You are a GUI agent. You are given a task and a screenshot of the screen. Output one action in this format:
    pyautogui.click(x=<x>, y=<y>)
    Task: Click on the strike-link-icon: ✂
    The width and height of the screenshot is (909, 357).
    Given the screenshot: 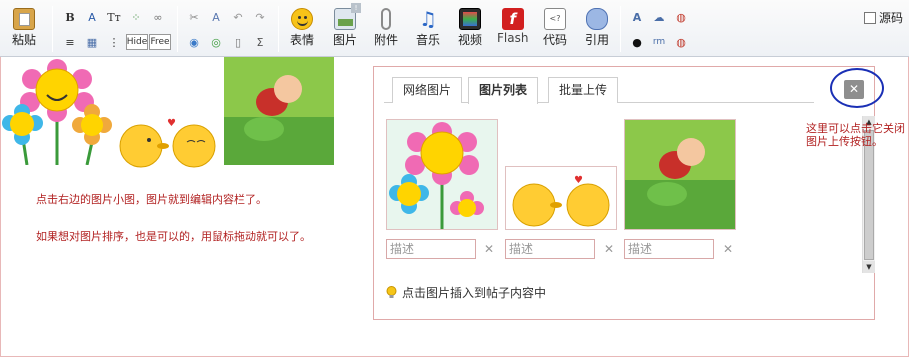 What is the action you would take?
    pyautogui.click(x=194, y=17)
    